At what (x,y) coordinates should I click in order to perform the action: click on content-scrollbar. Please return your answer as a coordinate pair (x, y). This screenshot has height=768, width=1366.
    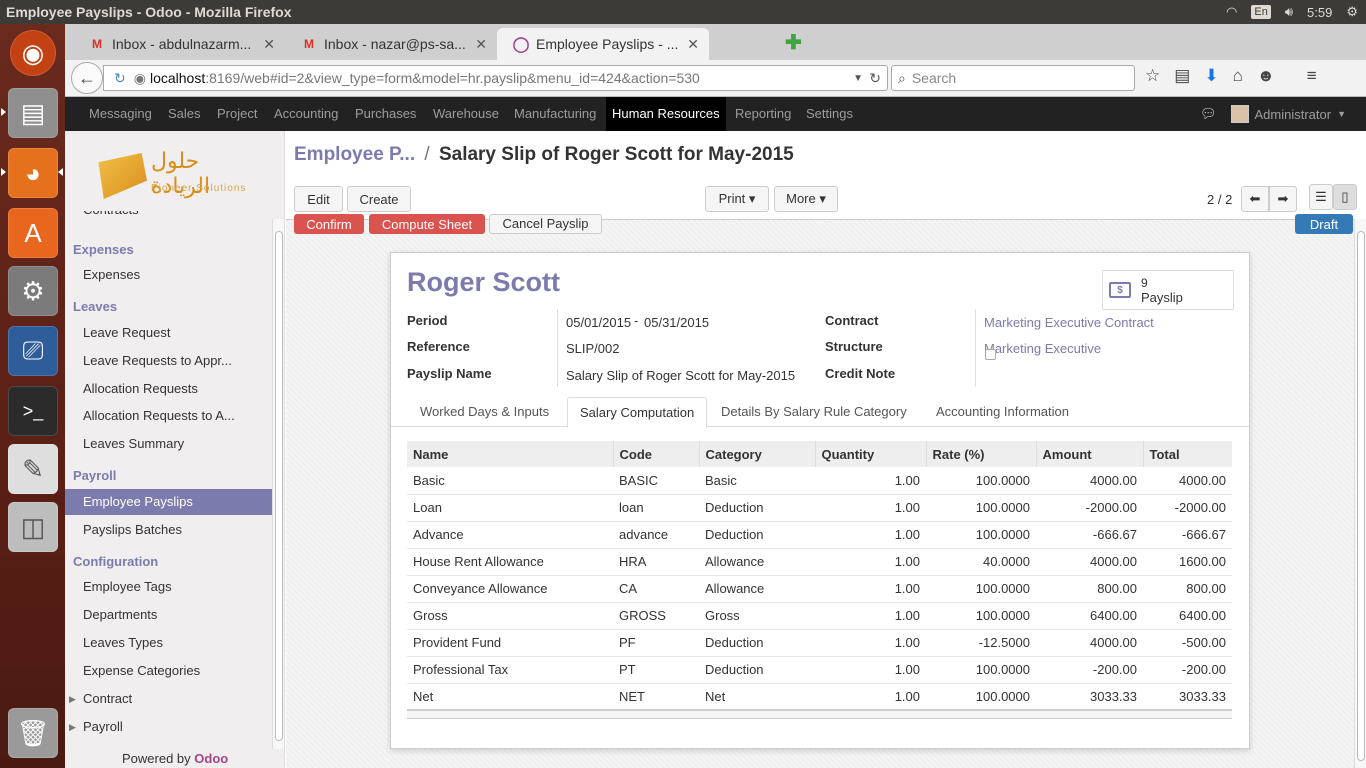
    Looking at the image, I should click on (1360, 493).